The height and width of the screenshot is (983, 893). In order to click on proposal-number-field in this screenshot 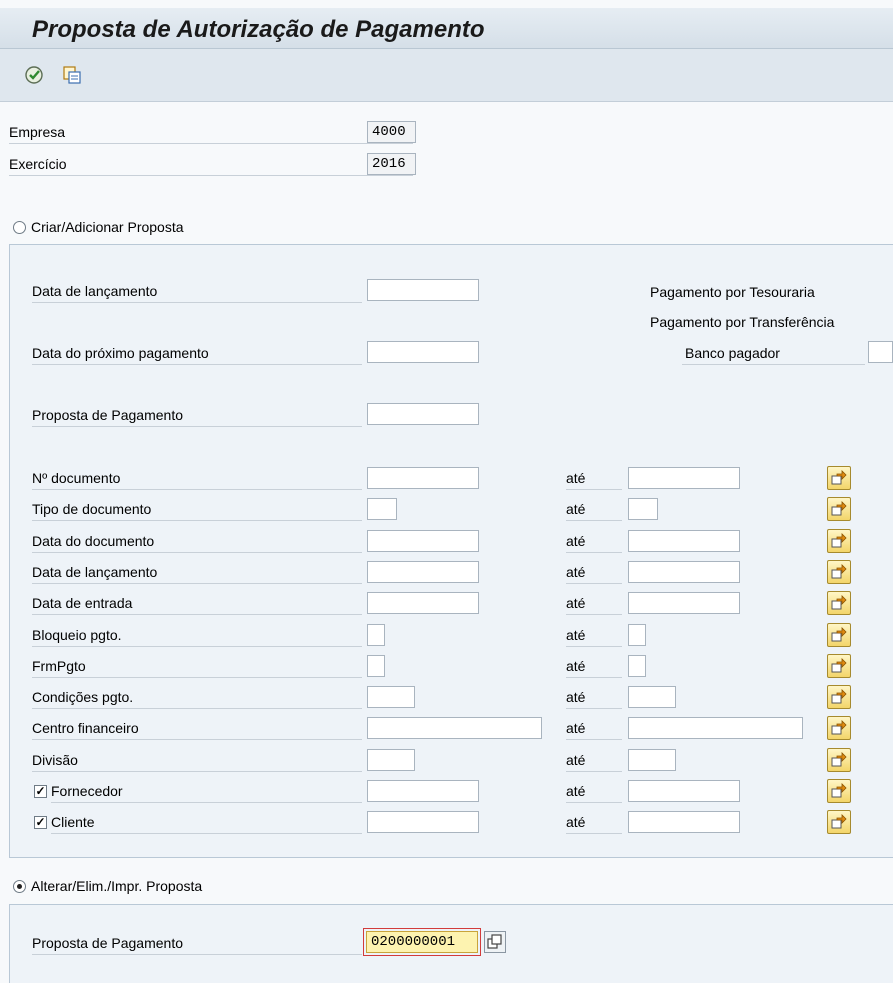, I will do `click(422, 942)`.